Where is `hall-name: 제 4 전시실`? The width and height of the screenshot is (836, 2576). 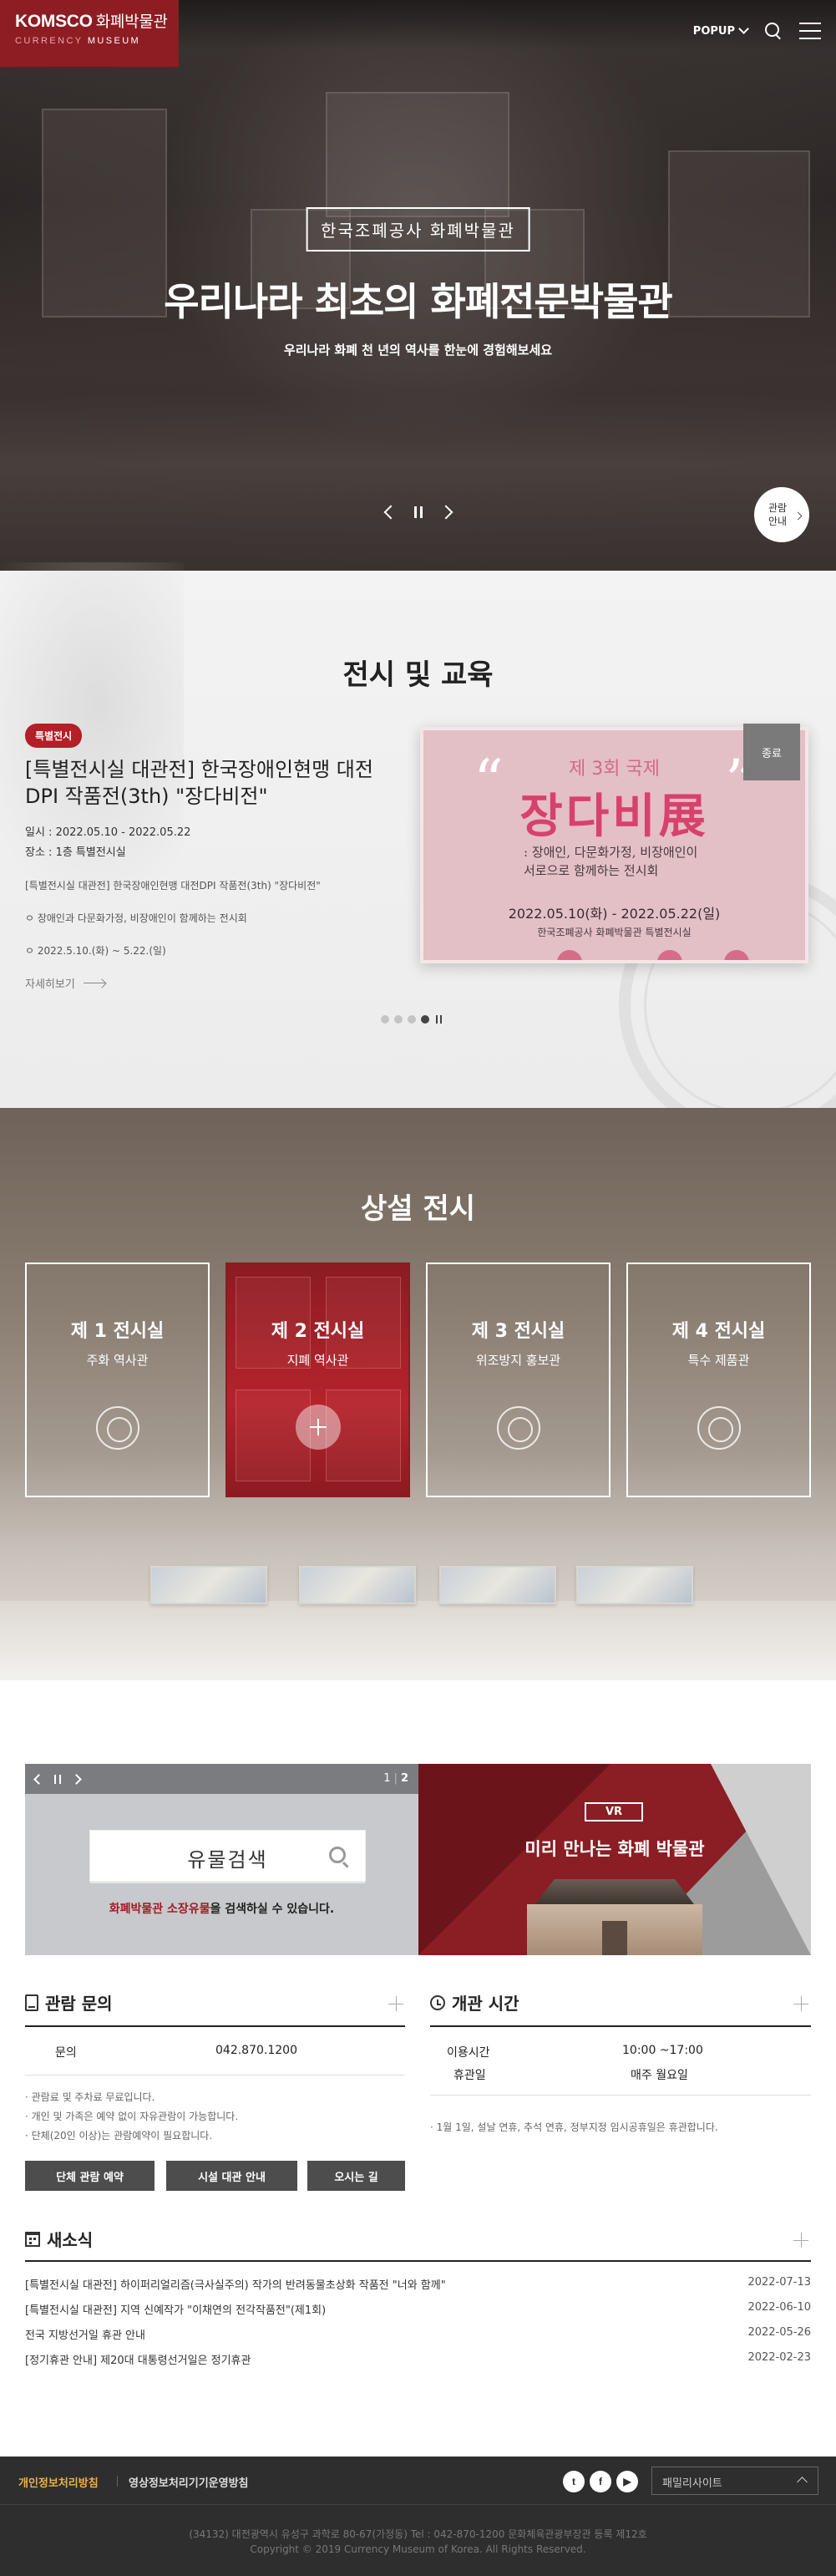 hall-name: 제 4 전시실 is located at coordinates (719, 1331).